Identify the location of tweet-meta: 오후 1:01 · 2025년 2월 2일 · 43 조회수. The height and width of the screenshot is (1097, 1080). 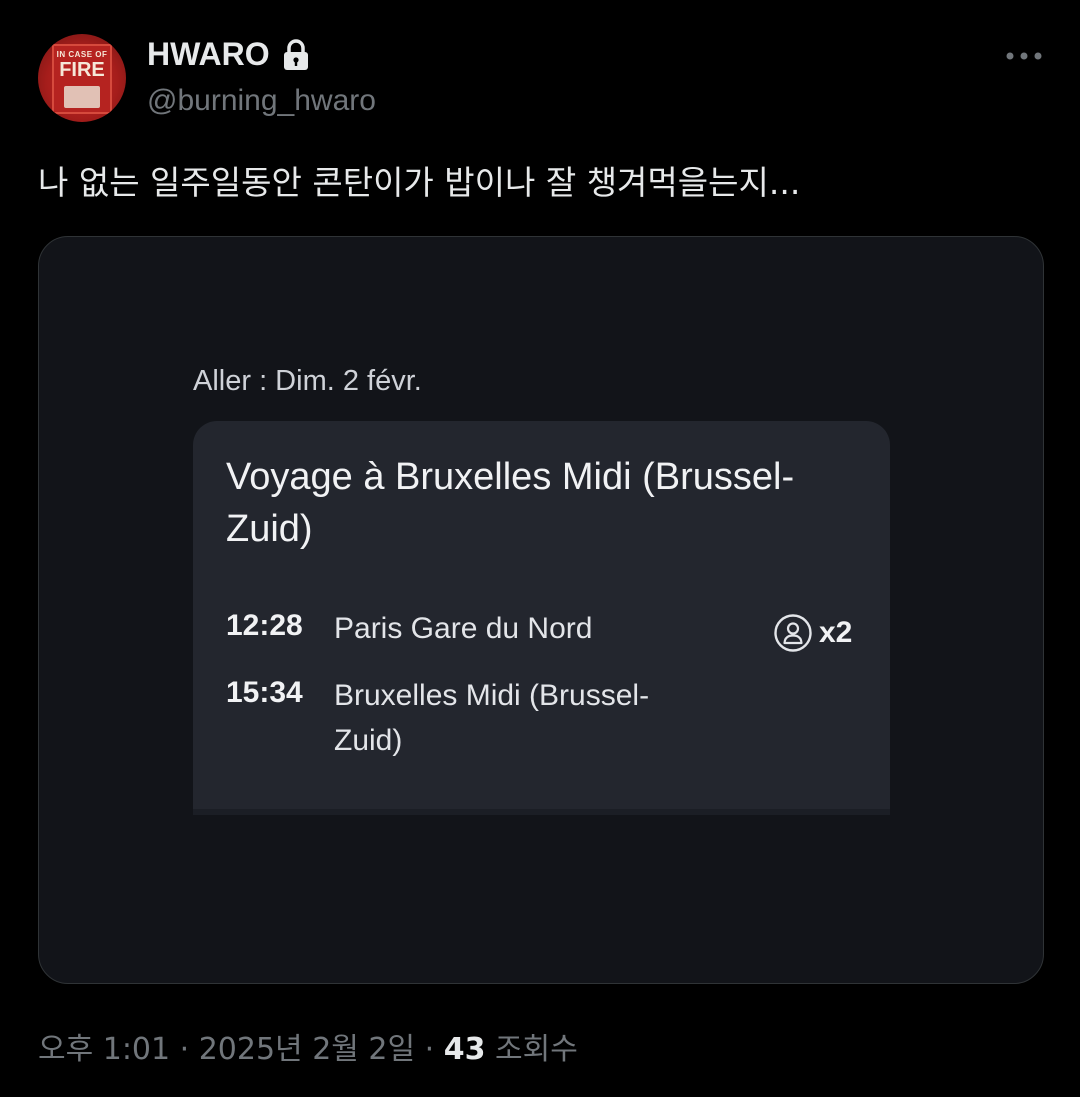
(308, 1046).